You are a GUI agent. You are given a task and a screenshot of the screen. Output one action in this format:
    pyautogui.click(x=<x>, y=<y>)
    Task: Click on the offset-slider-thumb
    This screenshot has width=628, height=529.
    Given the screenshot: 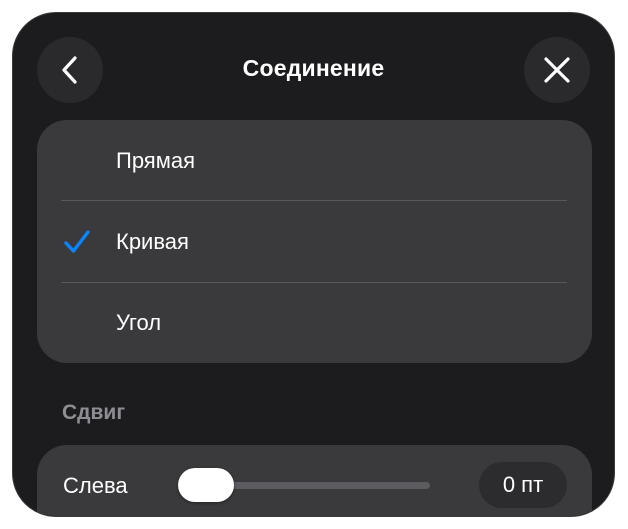 What is the action you would take?
    pyautogui.click(x=206, y=485)
    